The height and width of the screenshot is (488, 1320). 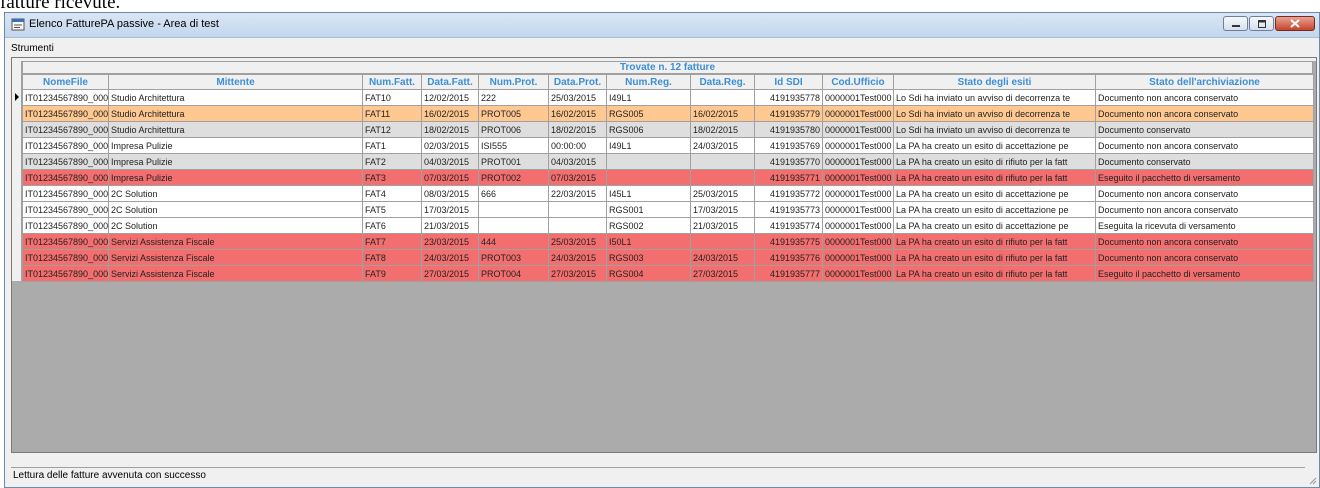 I want to click on resize-grip-icon, so click(x=1312, y=480).